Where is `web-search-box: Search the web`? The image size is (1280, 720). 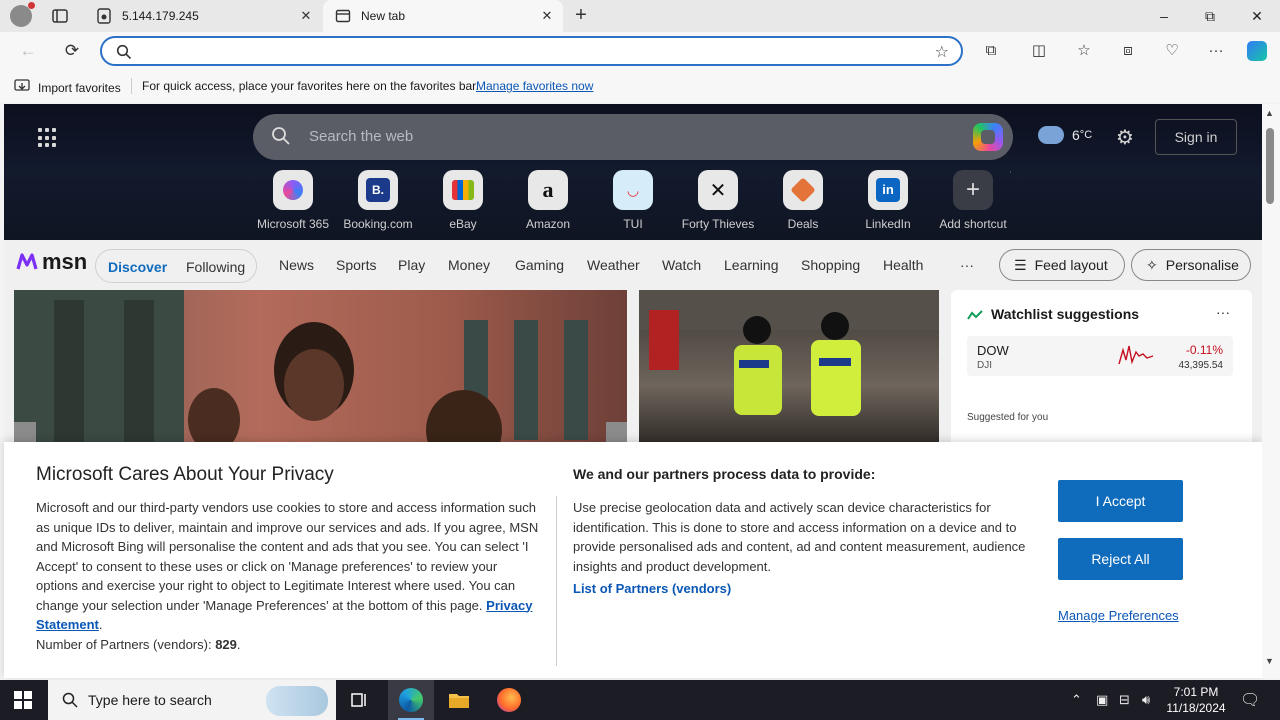 web-search-box: Search the web is located at coordinates (633, 137).